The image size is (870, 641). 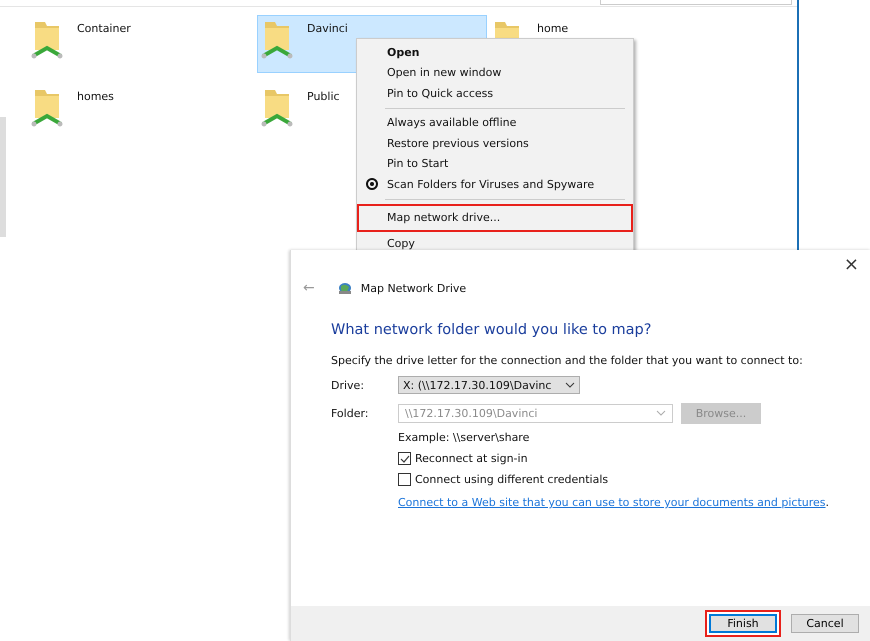 What do you see at coordinates (348, 385) in the screenshot?
I see `drive-label: Drive:` at bounding box center [348, 385].